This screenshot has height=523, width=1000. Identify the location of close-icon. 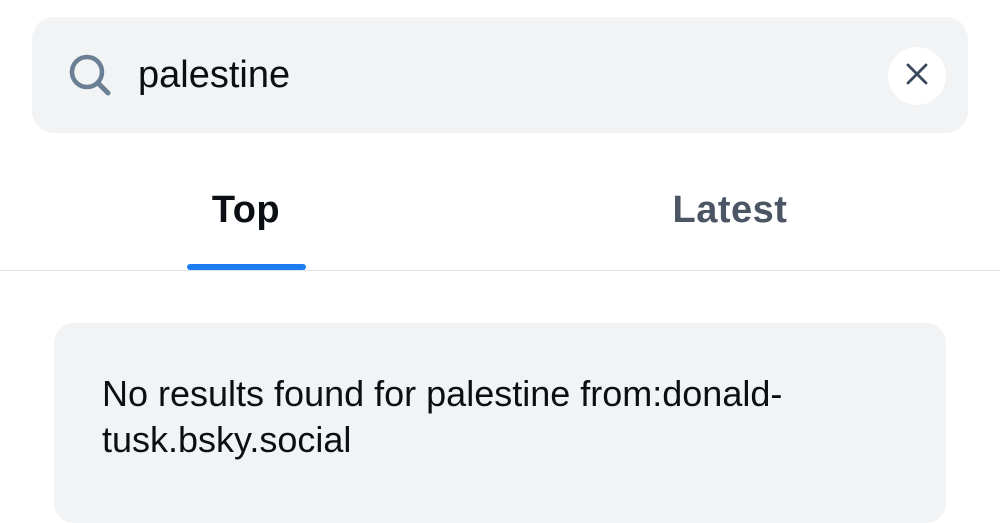
(917, 76).